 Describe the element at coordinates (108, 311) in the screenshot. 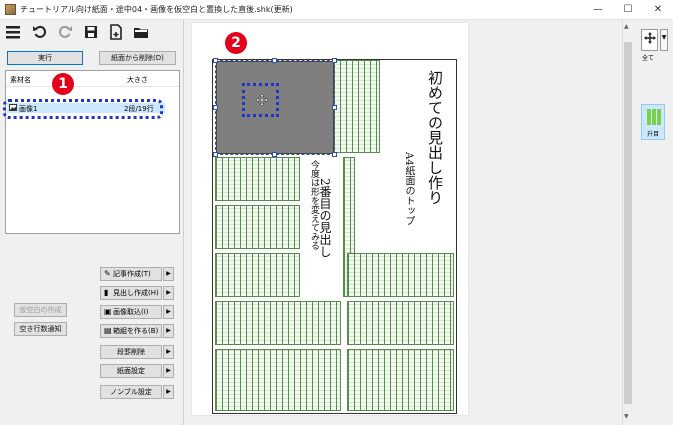

I see `image-import-icon: ▣` at that location.